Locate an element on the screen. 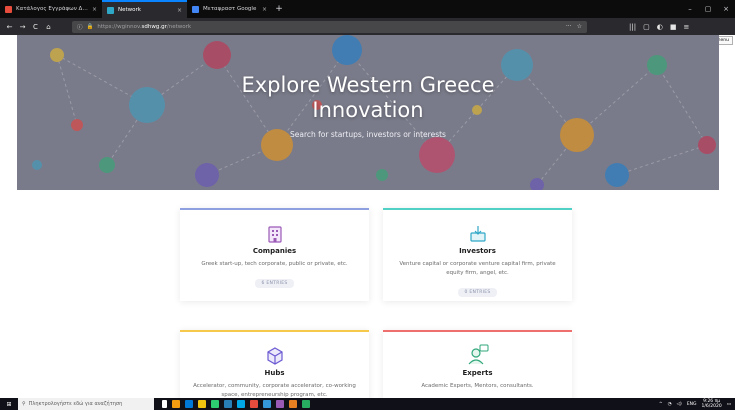 The image size is (735, 410). forward-button: → is located at coordinates (22, 26).